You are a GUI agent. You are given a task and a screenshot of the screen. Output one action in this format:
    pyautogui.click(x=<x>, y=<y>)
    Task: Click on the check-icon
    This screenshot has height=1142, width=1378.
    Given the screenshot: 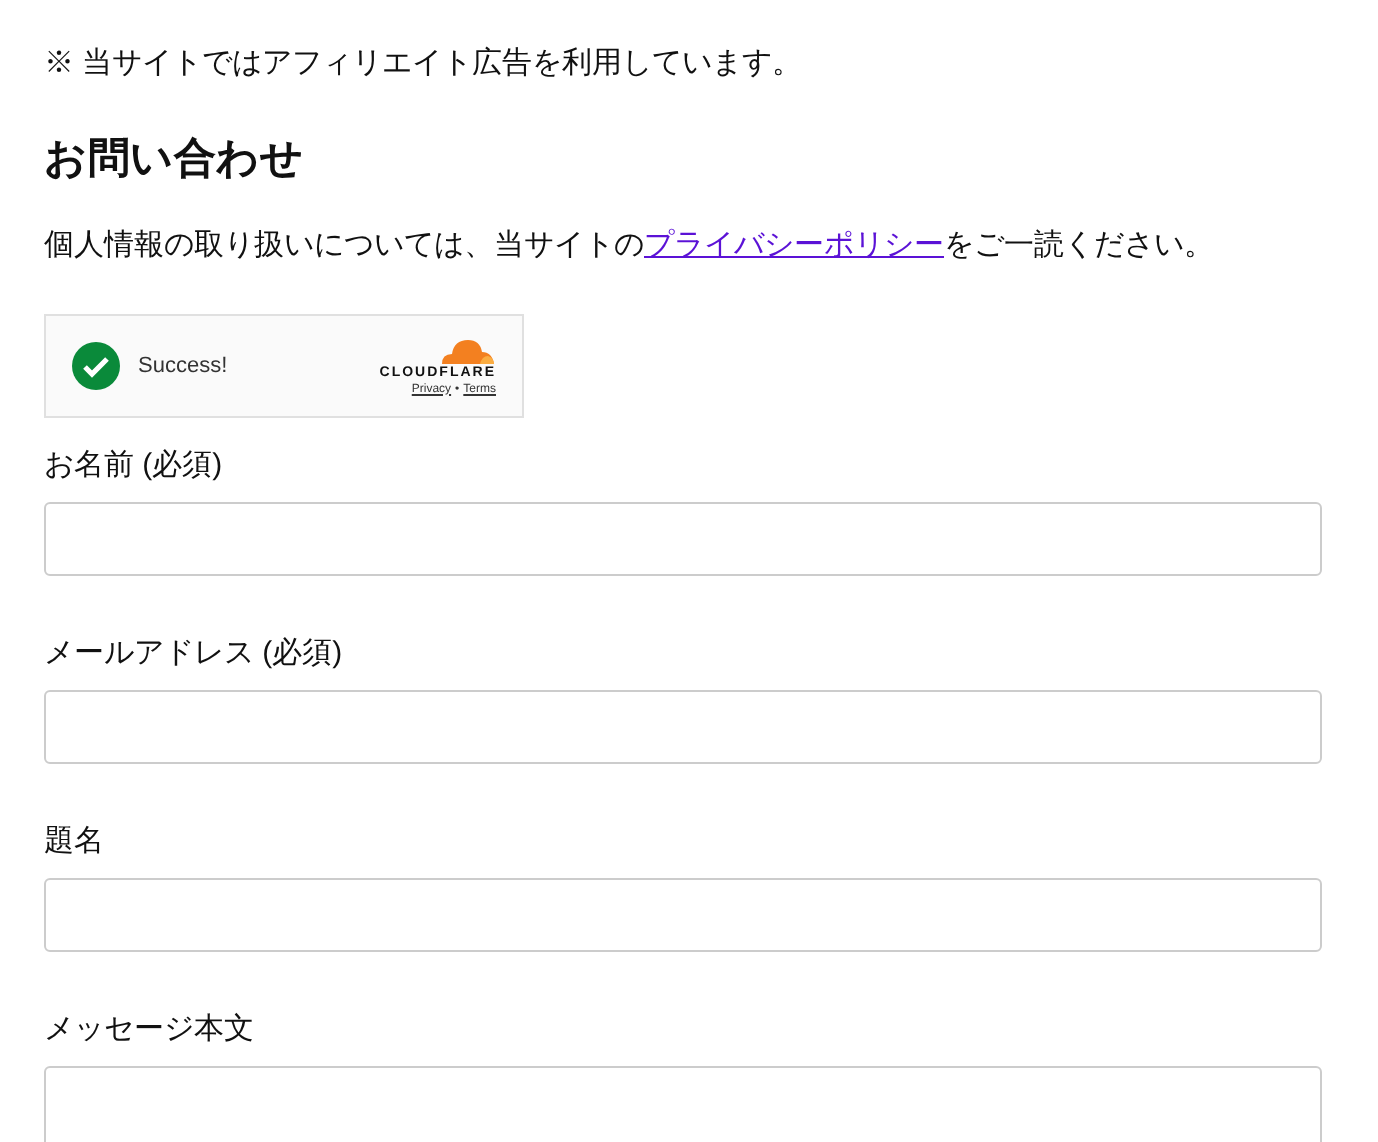 What is the action you would take?
    pyautogui.click(x=96, y=366)
    